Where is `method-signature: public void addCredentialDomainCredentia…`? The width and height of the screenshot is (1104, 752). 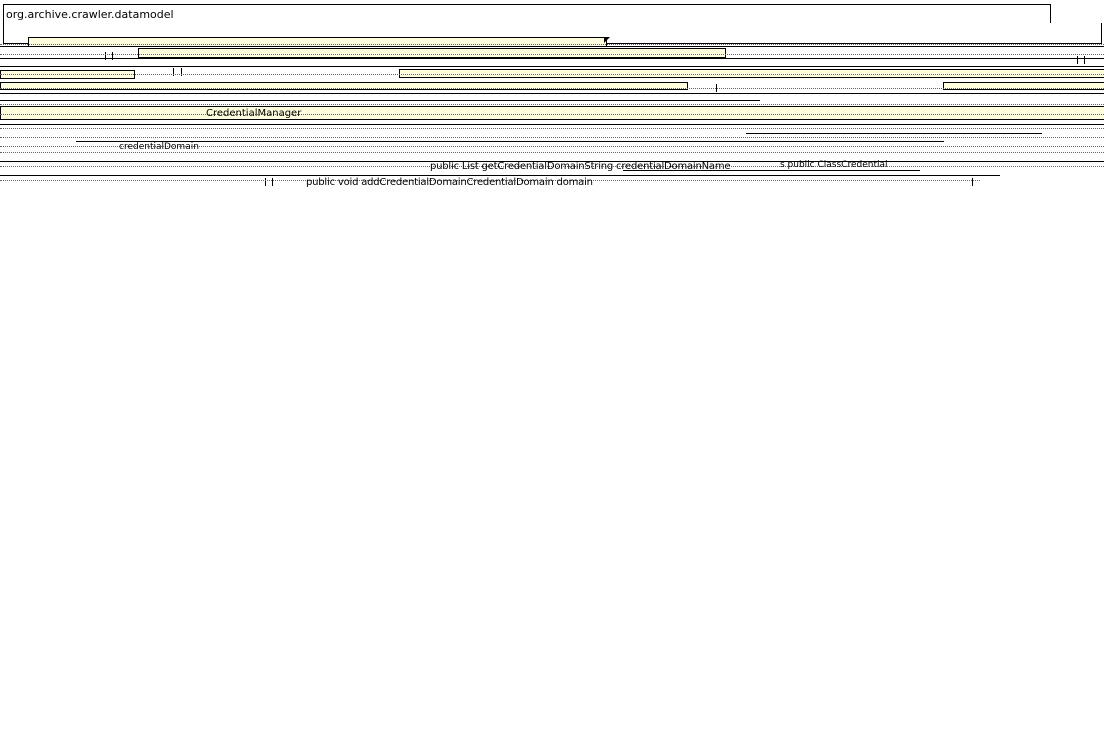
method-signature: public void addCredentialDomainCredentia… is located at coordinates (449, 182).